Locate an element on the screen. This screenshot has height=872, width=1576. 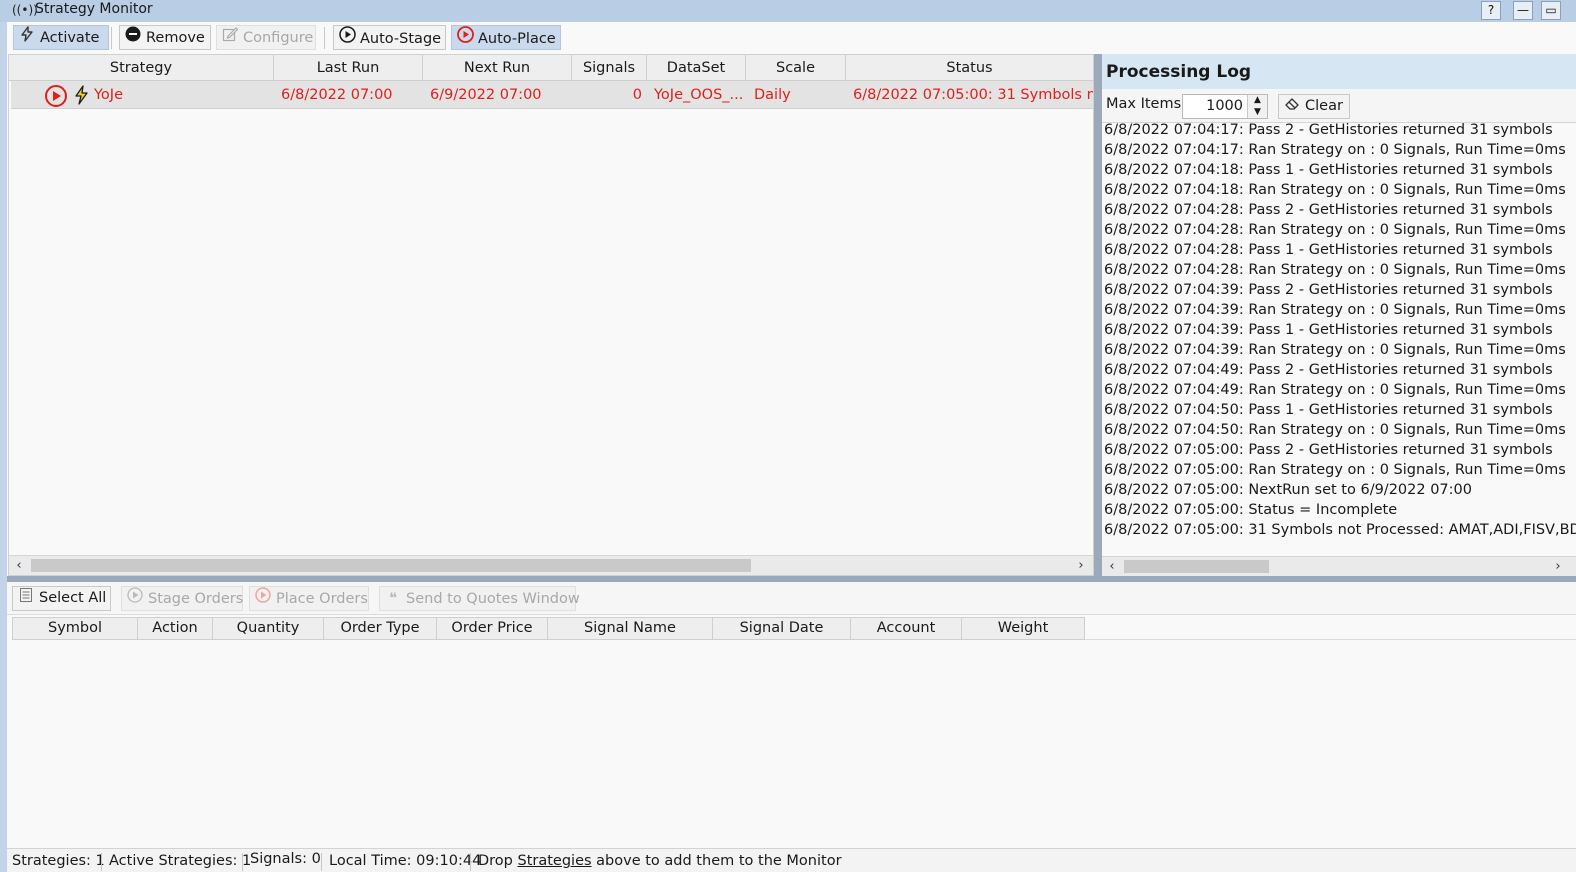
restore-button: ▭ is located at coordinates (1551, 10).